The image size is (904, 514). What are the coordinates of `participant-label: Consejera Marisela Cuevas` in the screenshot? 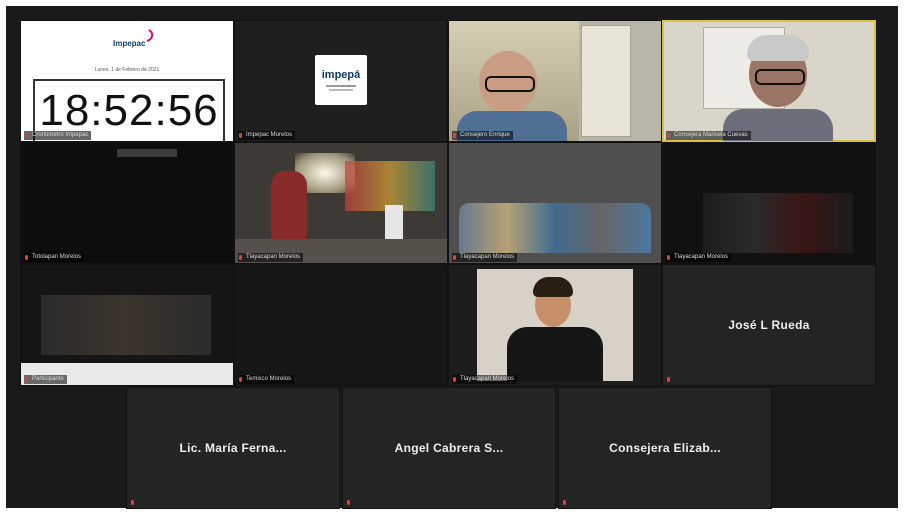 It's located at (708, 135).